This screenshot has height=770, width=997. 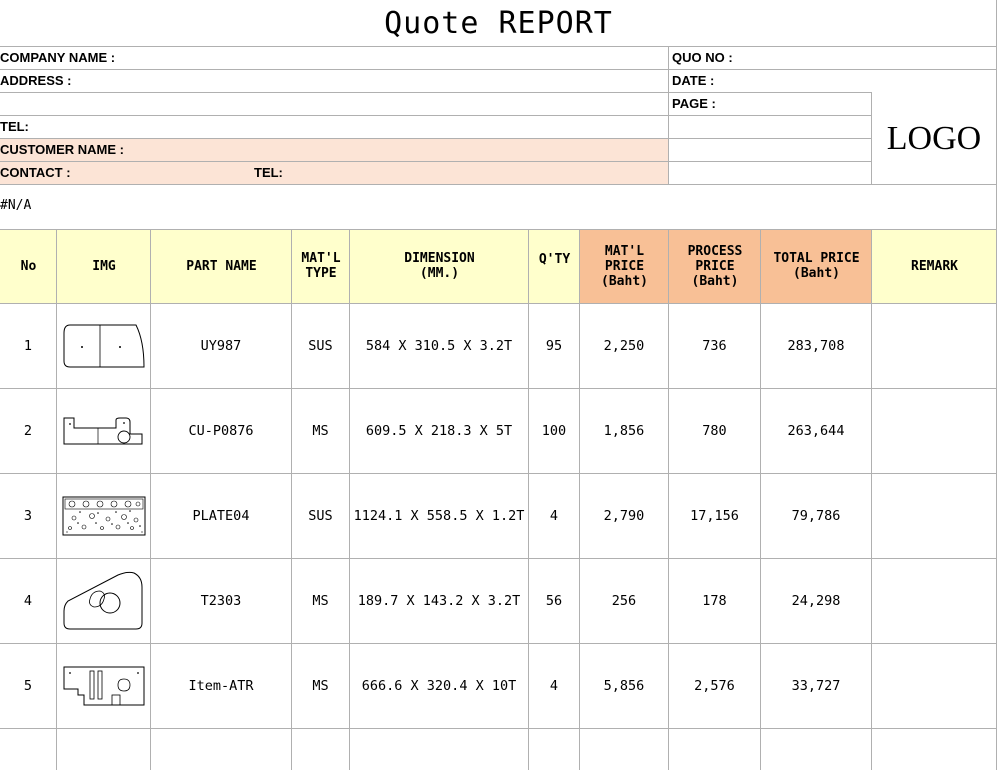 What do you see at coordinates (702, 57) in the screenshot?
I see `quo-no-label: QUO NO :` at bounding box center [702, 57].